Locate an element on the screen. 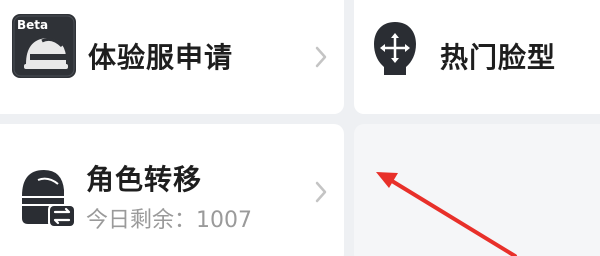 The height and width of the screenshot is (256, 600). remaining-count-text: 今日剩余：1007 is located at coordinates (169, 220).